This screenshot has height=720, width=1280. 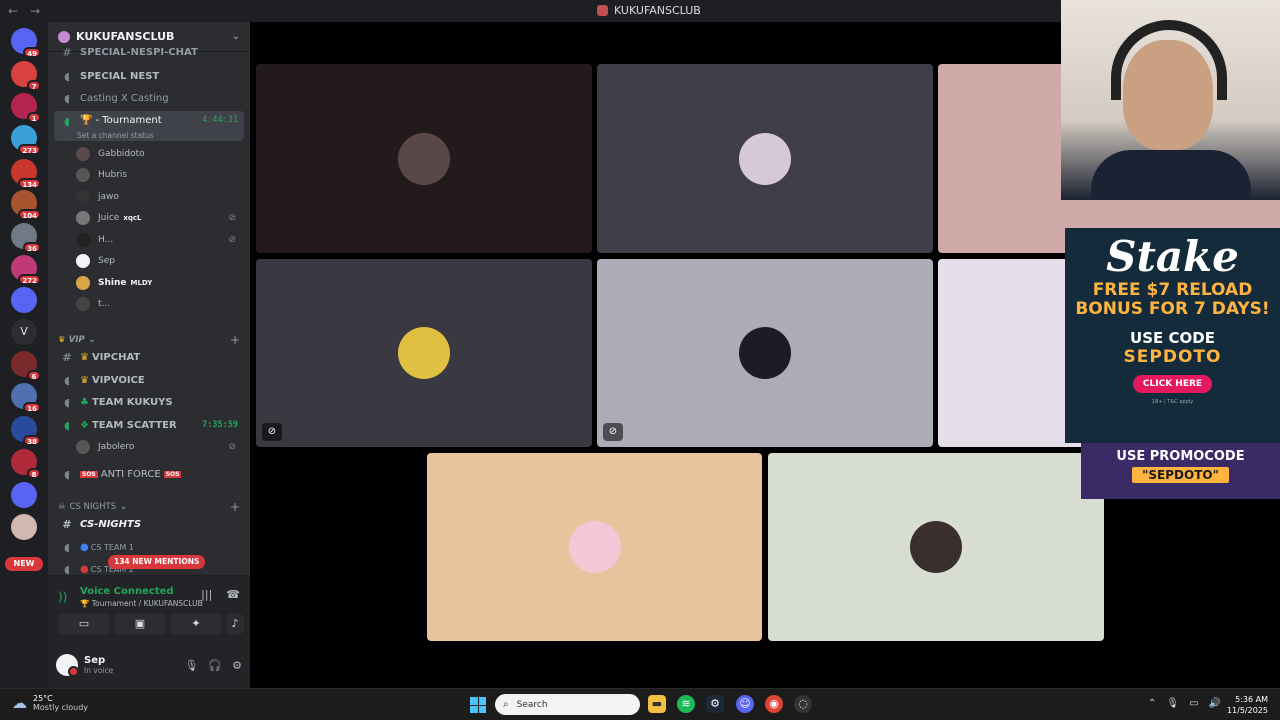 I want to click on discord-icon: ☺, so click(x=745, y=704).